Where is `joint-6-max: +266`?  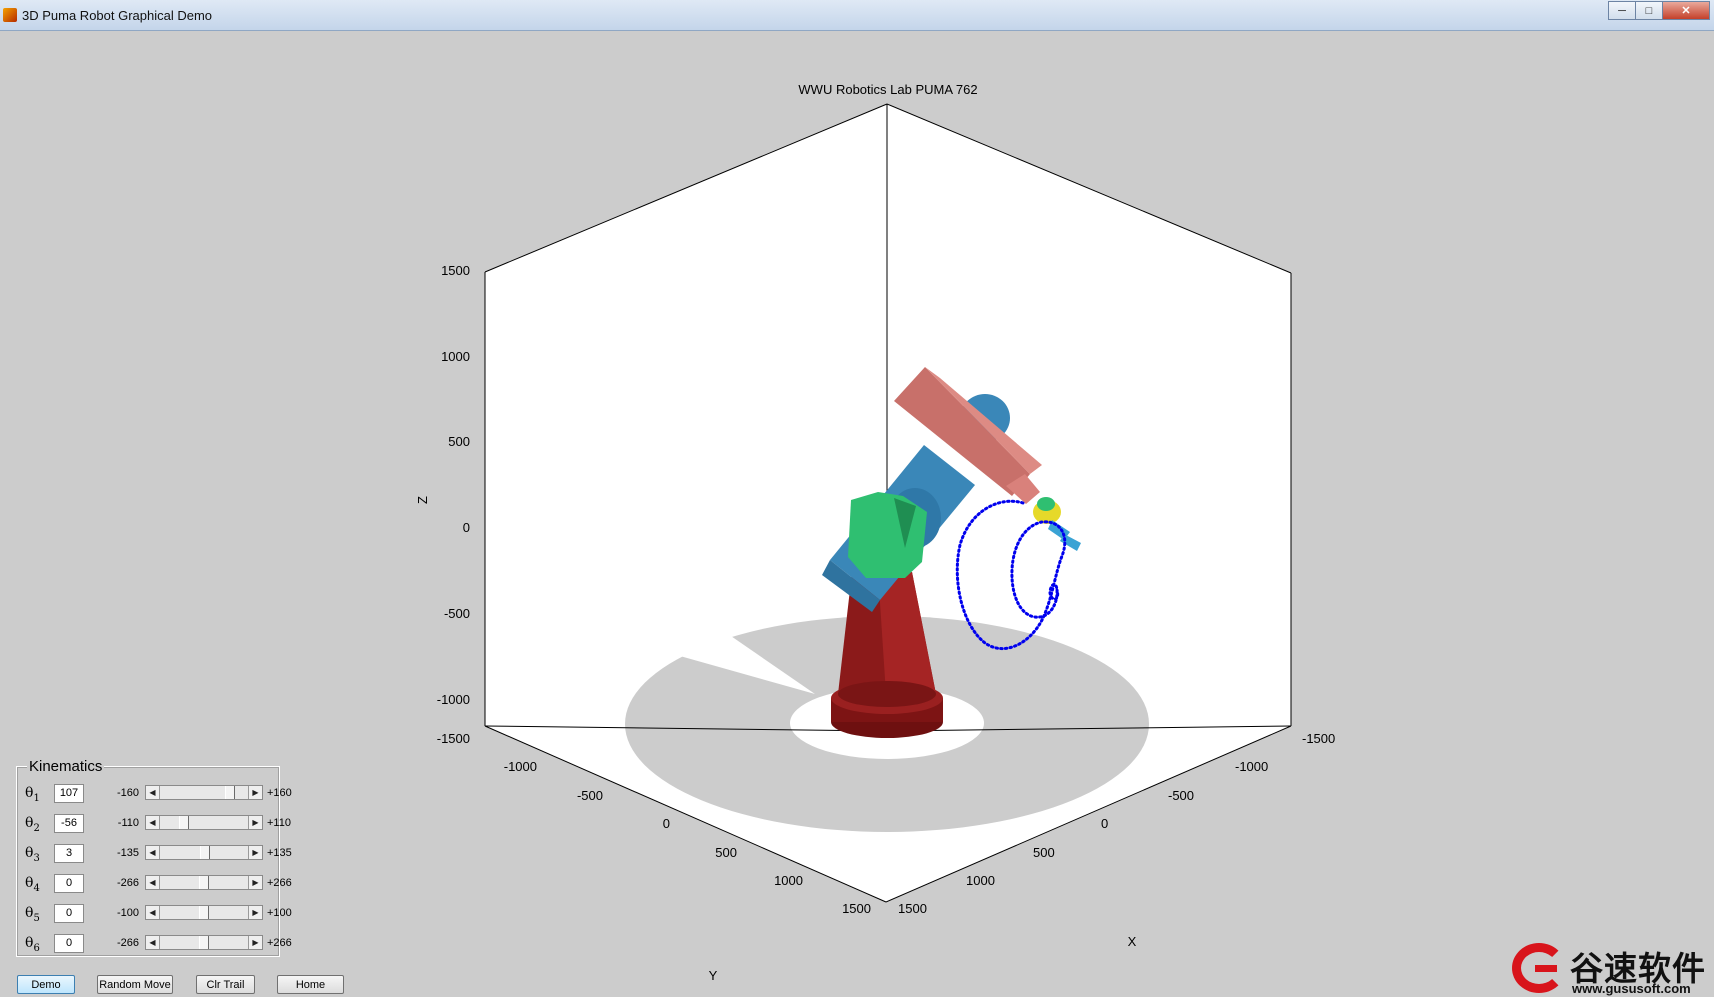 joint-6-max: +266 is located at coordinates (279, 943).